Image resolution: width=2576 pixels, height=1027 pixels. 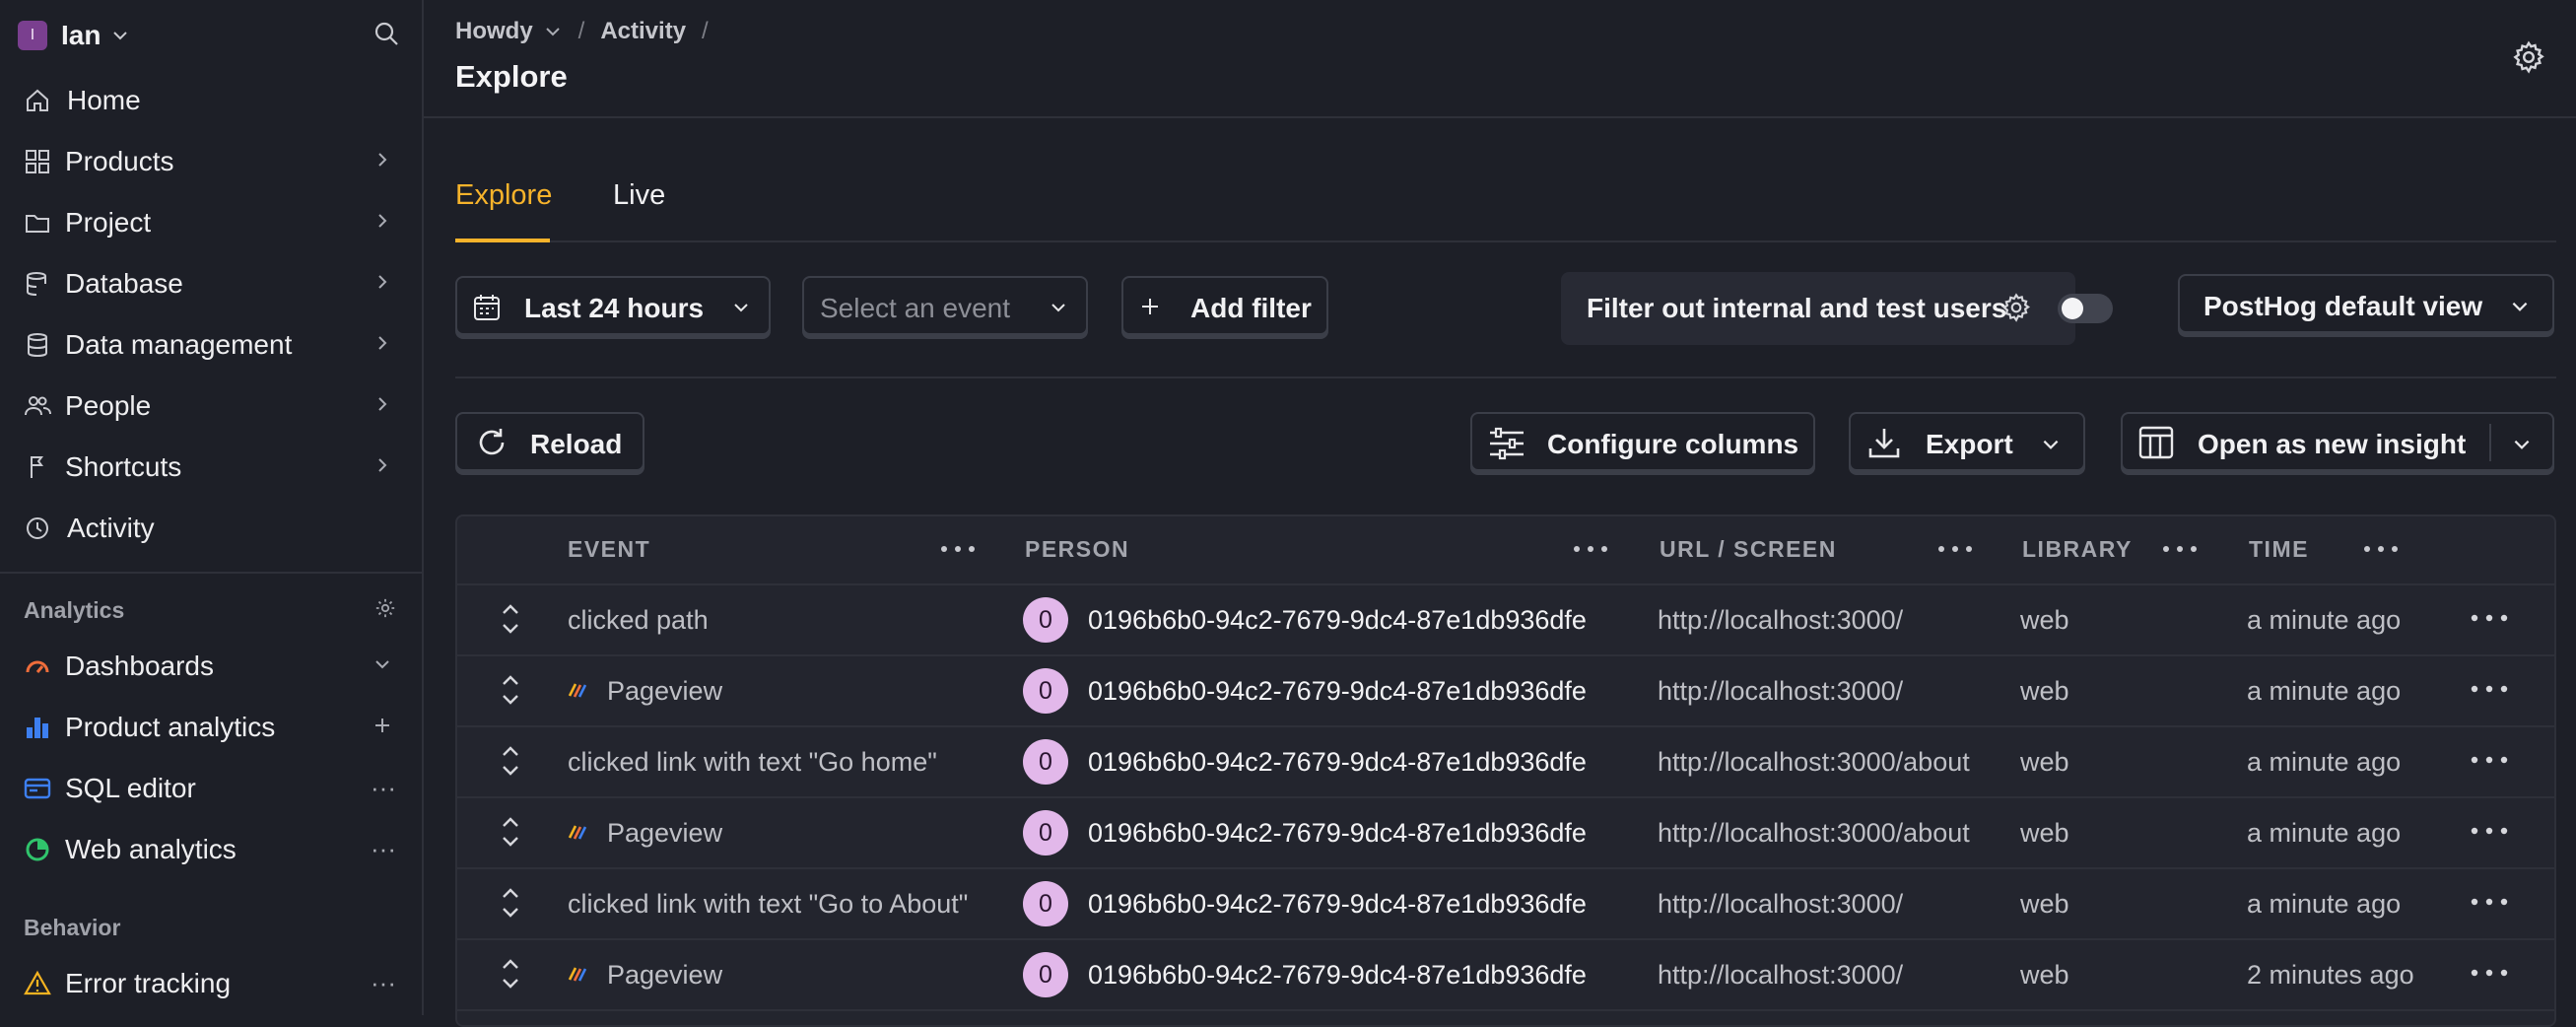 I want to click on open-as-insight-button: Open as new insight, so click(x=2337, y=441).